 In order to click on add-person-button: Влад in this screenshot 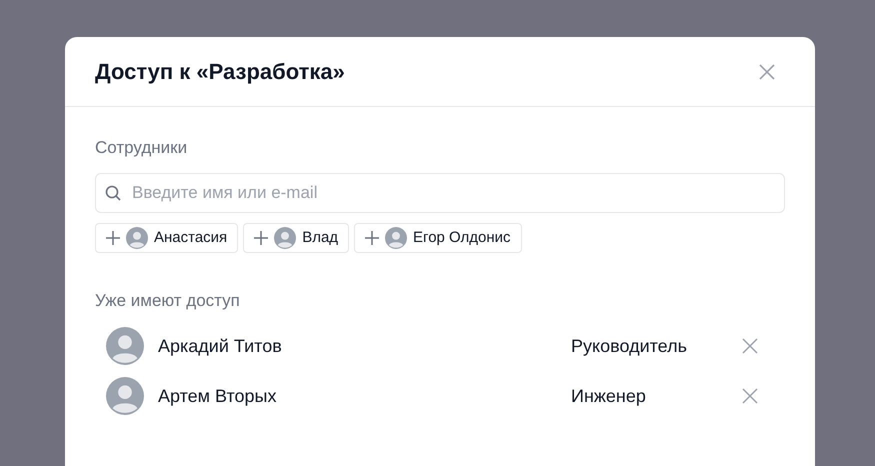, I will do `click(296, 238)`.